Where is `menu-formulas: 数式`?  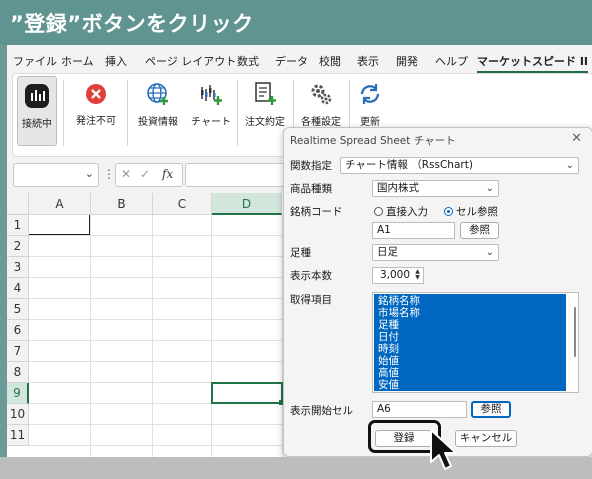 menu-formulas: 数式 is located at coordinates (248, 61).